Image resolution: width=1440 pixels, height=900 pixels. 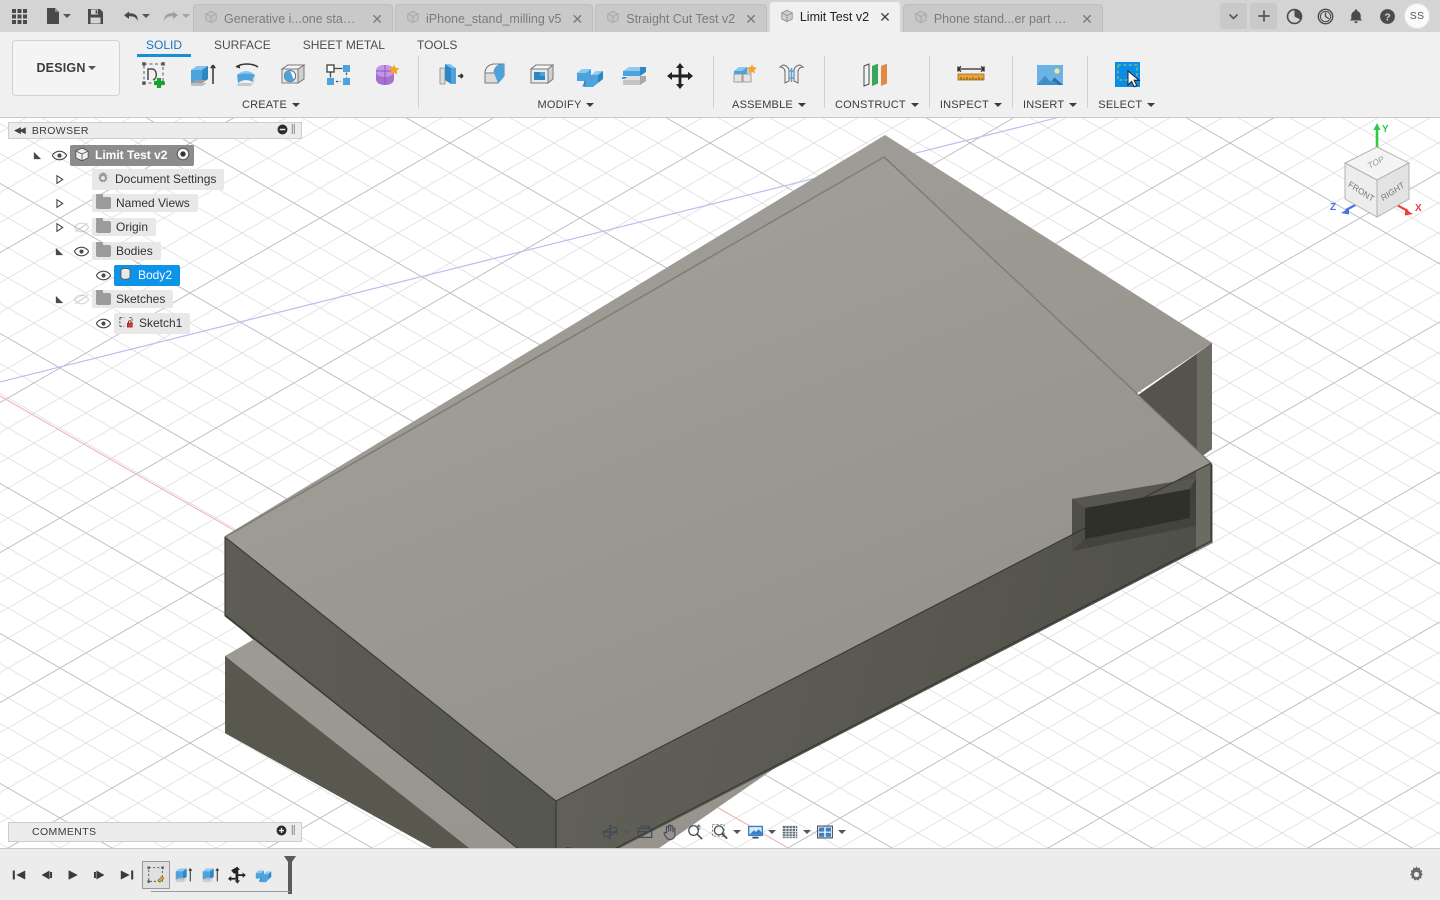 I want to click on timeline-sketch1, so click(x=156, y=874).